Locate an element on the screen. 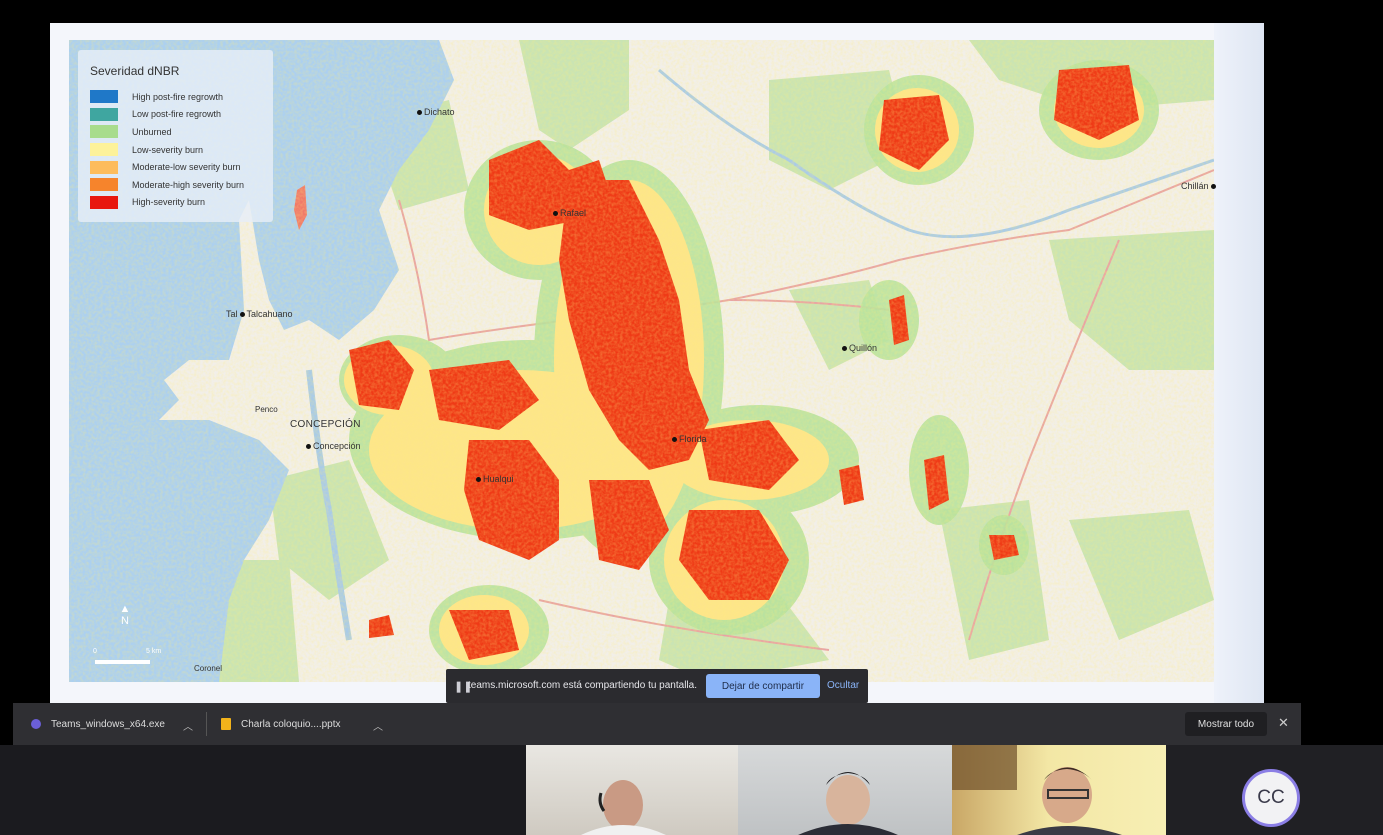 This screenshot has height=835, width=1383. legend-label: High post-fire regrowth is located at coordinates (178, 96).